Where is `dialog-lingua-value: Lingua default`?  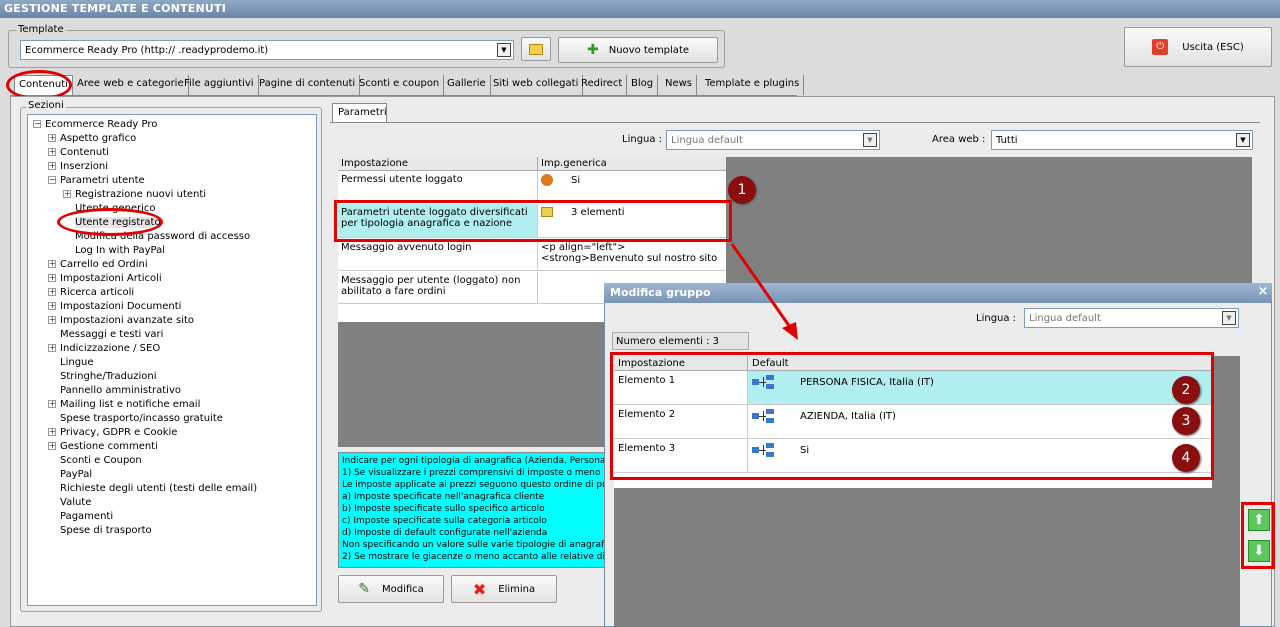
dialog-lingua-value: Lingua default is located at coordinates (1065, 318).